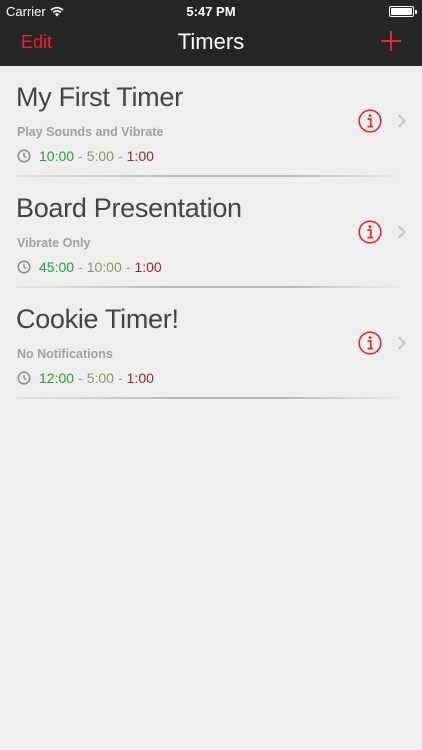 Image resolution: width=422 pixels, height=750 pixels. Describe the element at coordinates (99, 97) in the screenshot. I see `timer-name: My First Timer` at that location.